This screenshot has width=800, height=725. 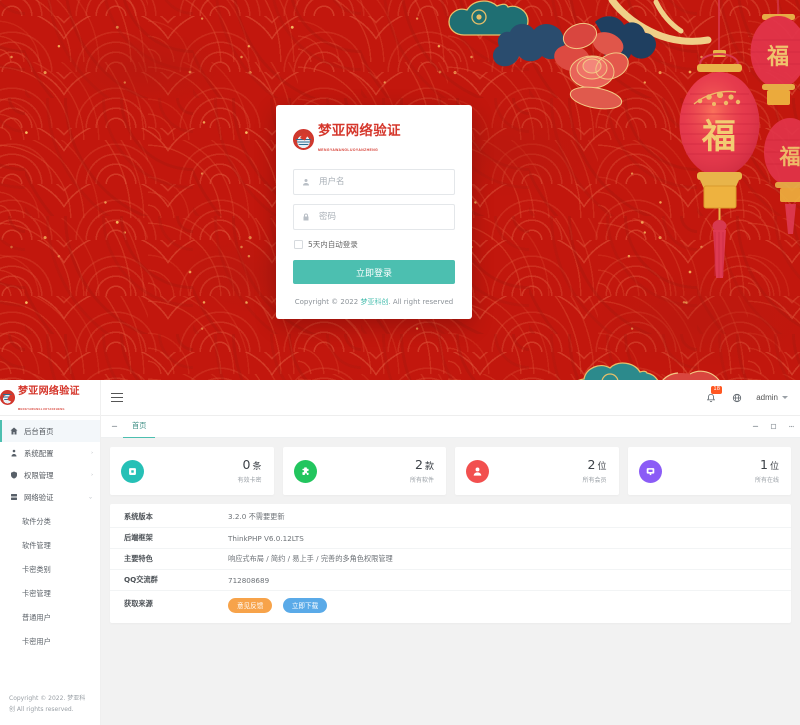 I want to click on stat-unit: 款, so click(x=429, y=466).